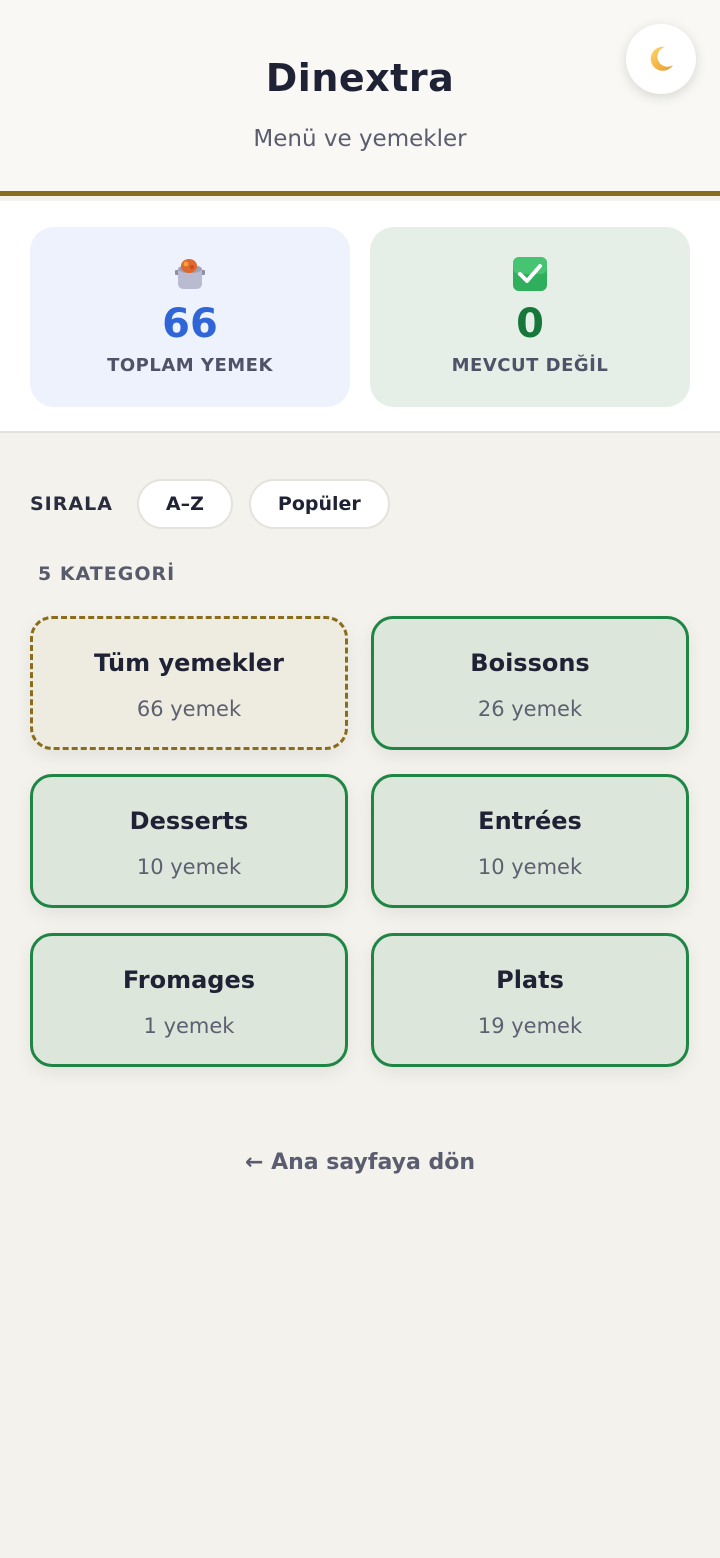  What do you see at coordinates (360, 1162) in the screenshot?
I see `back-to-home-link: ← Ana sayfaya dön` at bounding box center [360, 1162].